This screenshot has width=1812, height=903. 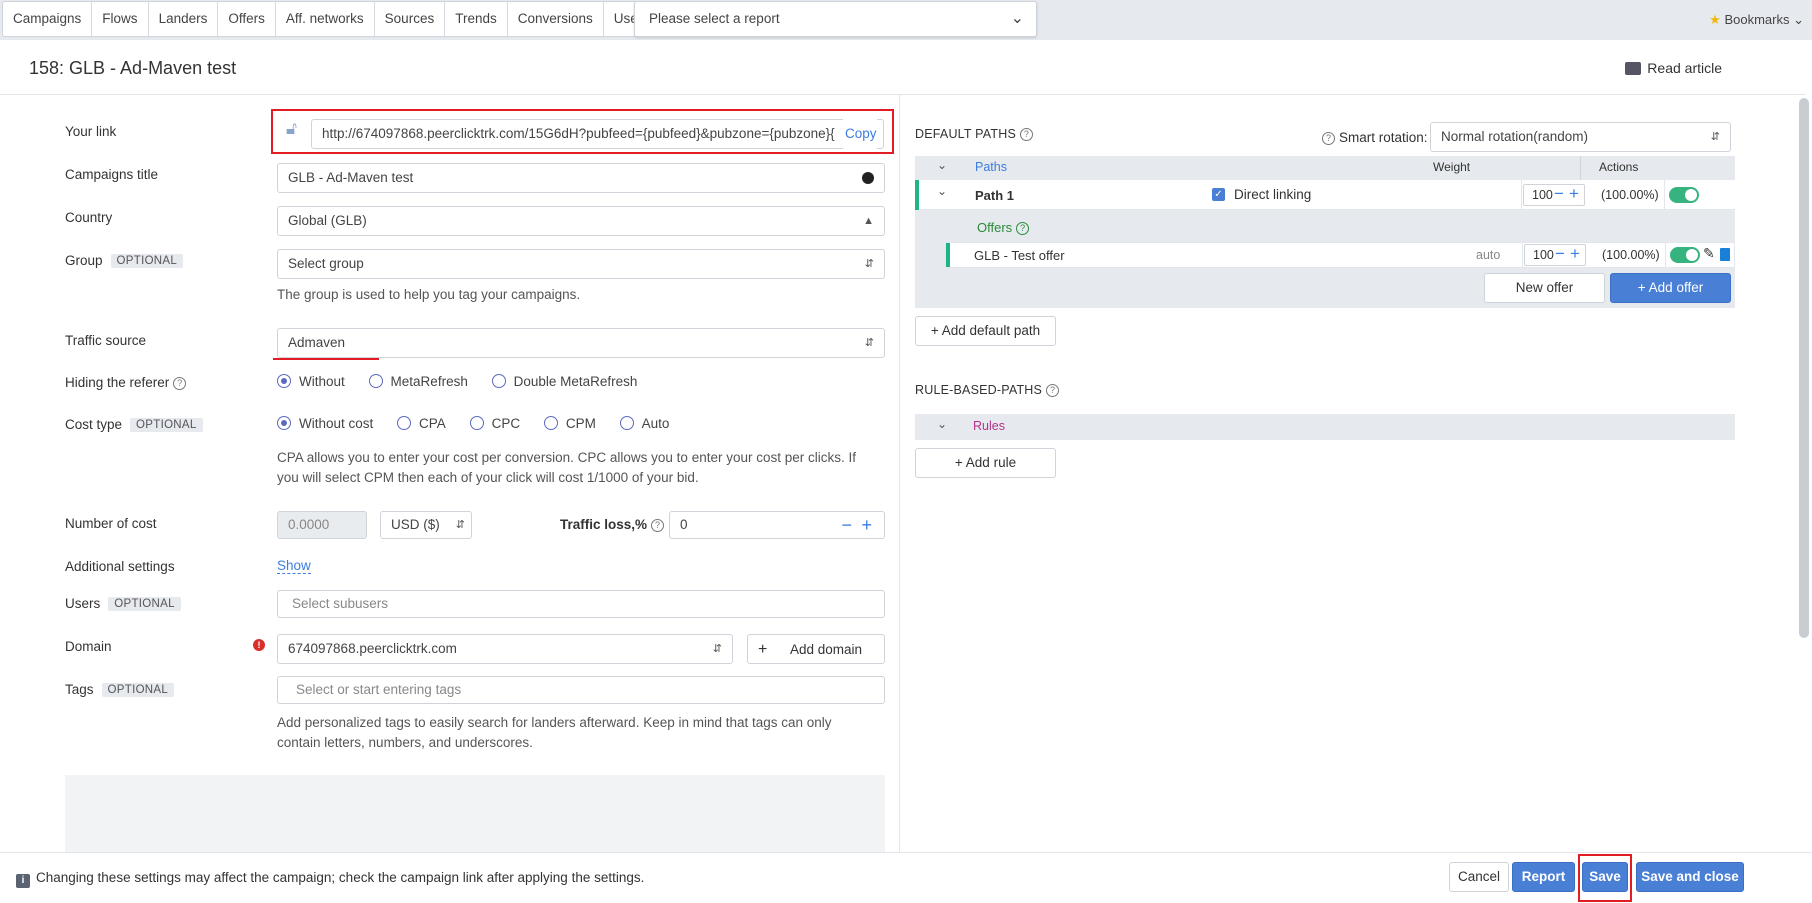 I want to click on read-article-link: Read article, so click(x=1673, y=68).